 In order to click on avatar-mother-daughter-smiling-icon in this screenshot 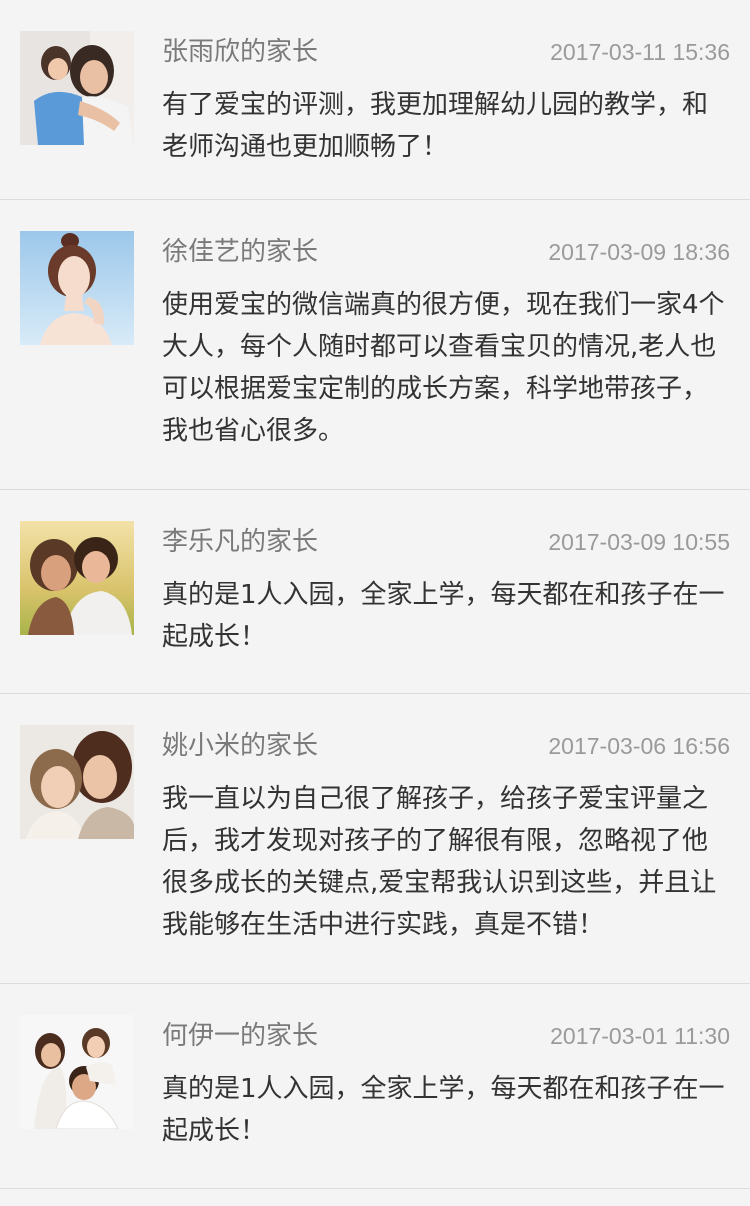, I will do `click(77, 782)`.